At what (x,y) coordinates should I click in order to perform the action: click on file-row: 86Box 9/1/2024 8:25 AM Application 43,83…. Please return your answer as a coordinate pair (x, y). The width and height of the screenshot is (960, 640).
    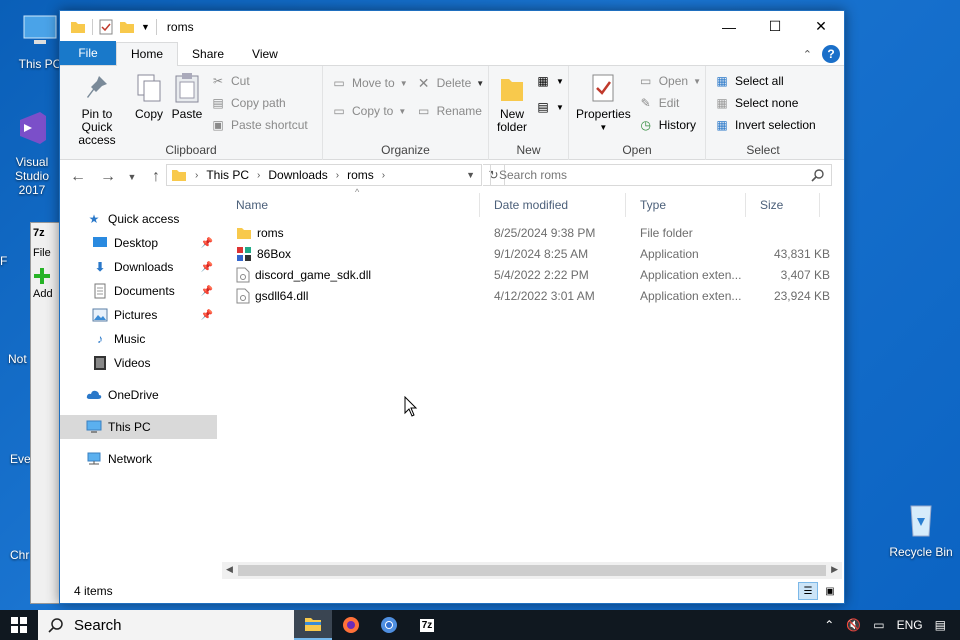
    Looking at the image, I should click on (529, 253).